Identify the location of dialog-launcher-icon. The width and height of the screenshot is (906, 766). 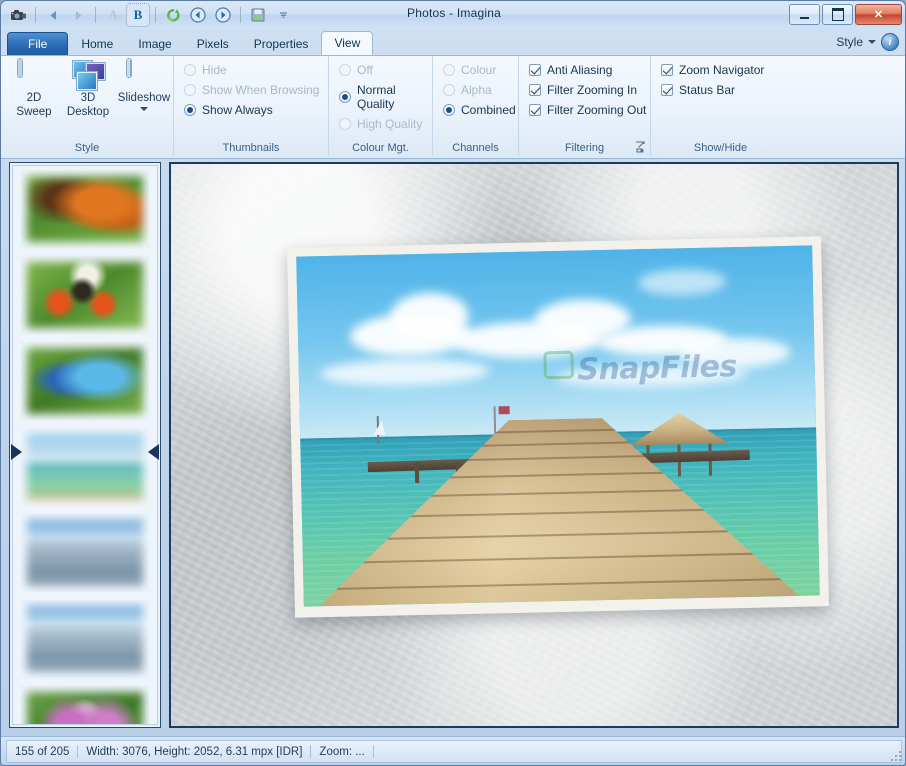
(639, 146).